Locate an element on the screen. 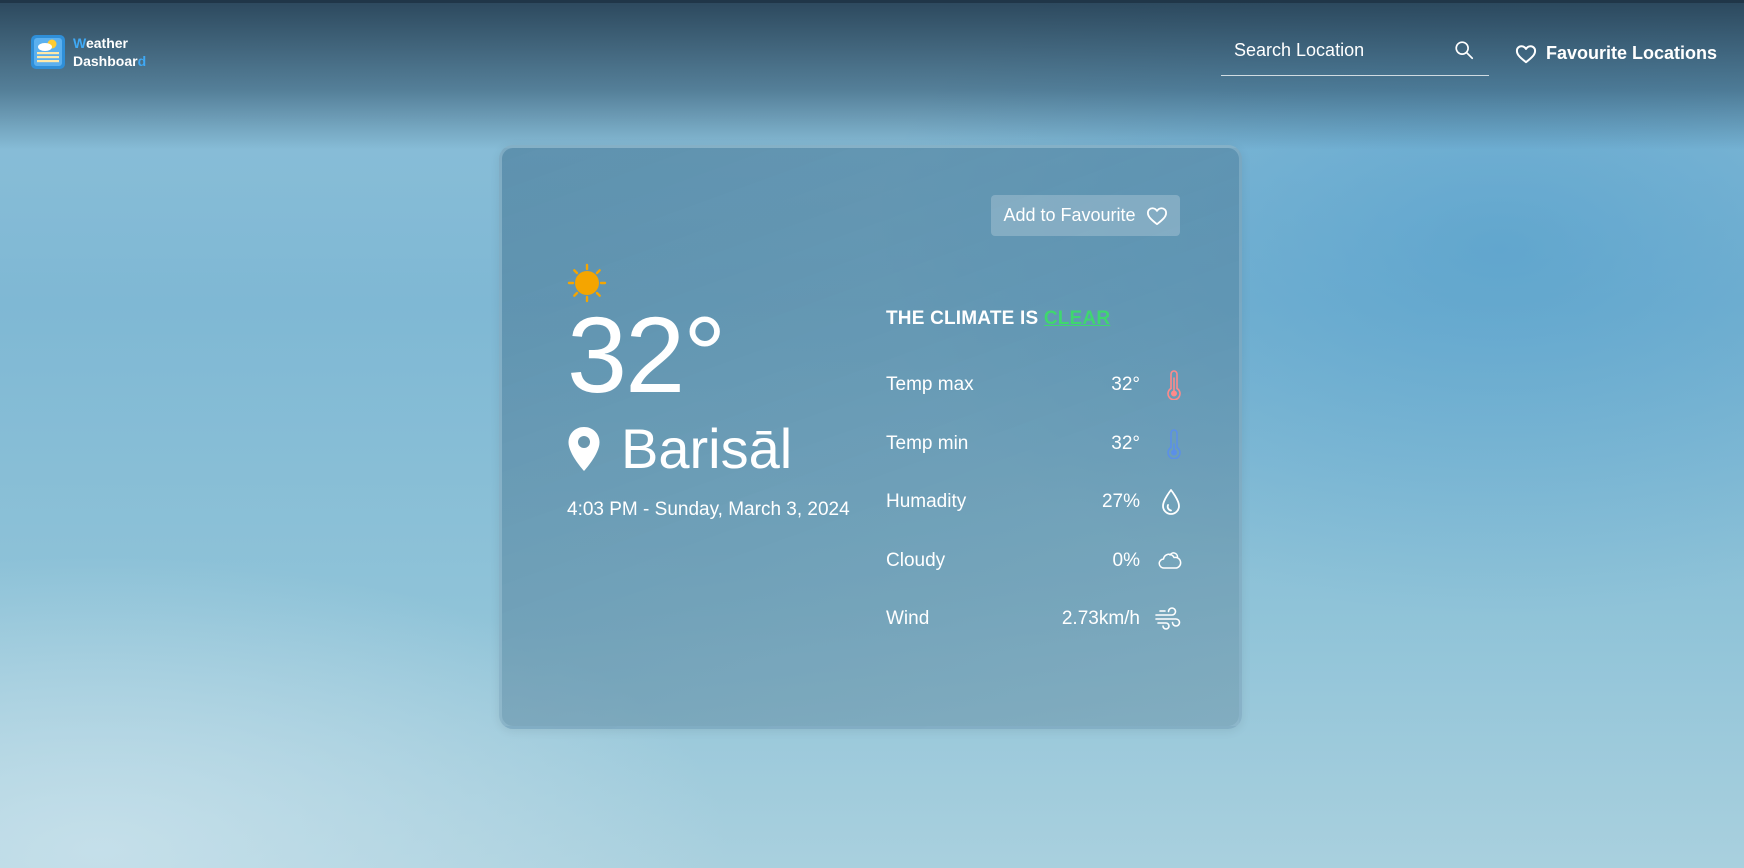 The image size is (1744, 868). location: Barisāl is located at coordinates (708, 449).